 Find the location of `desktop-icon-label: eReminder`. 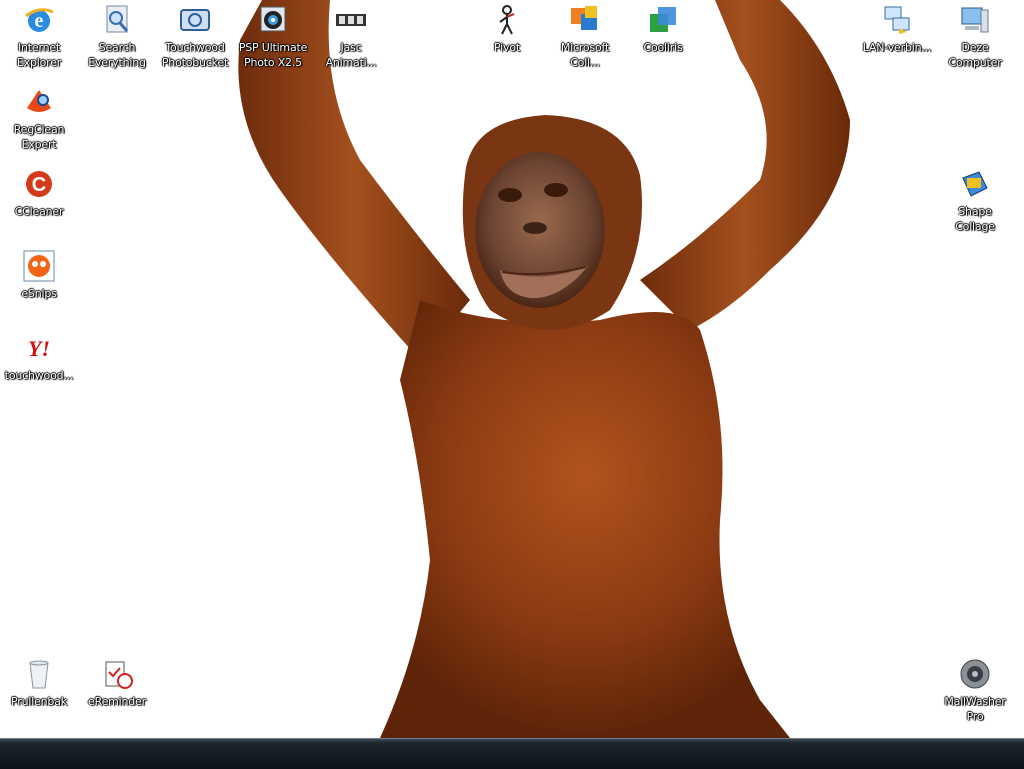

desktop-icon-label: eReminder is located at coordinates (117, 701).